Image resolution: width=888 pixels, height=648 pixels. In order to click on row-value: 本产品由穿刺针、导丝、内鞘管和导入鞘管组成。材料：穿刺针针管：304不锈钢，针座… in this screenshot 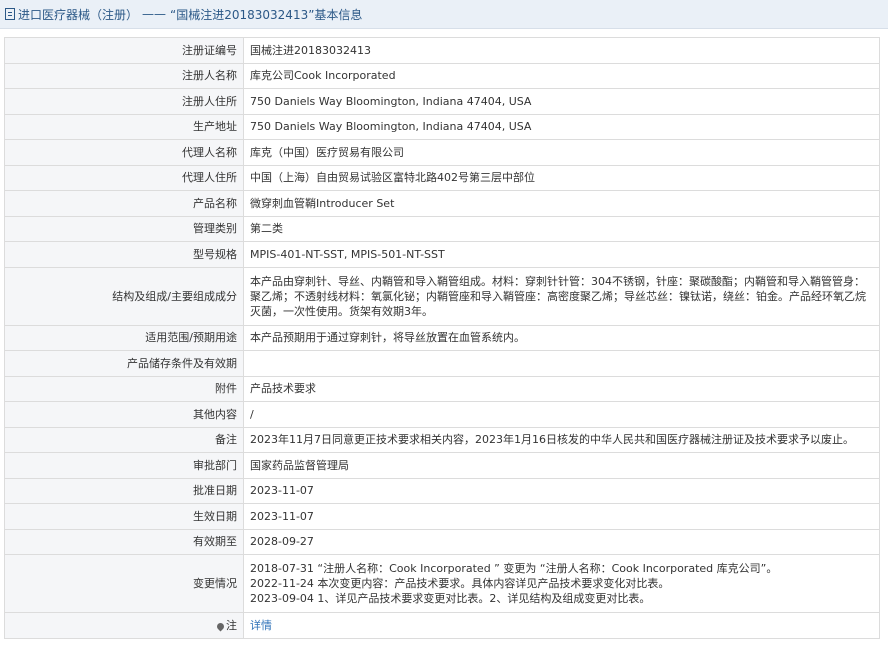, I will do `click(561, 296)`.